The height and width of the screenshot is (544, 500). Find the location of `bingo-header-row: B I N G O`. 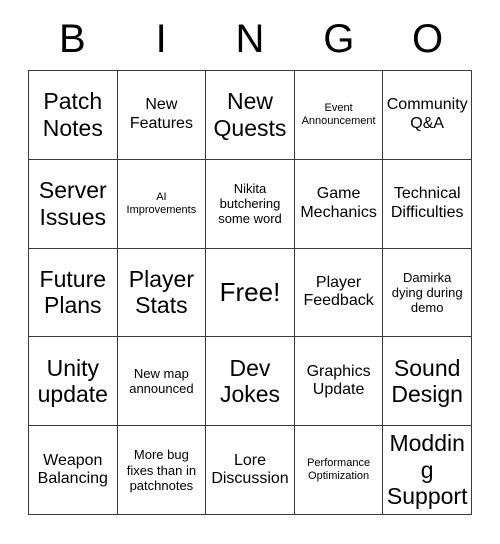

bingo-header-row: B I N G O is located at coordinates (250, 39).